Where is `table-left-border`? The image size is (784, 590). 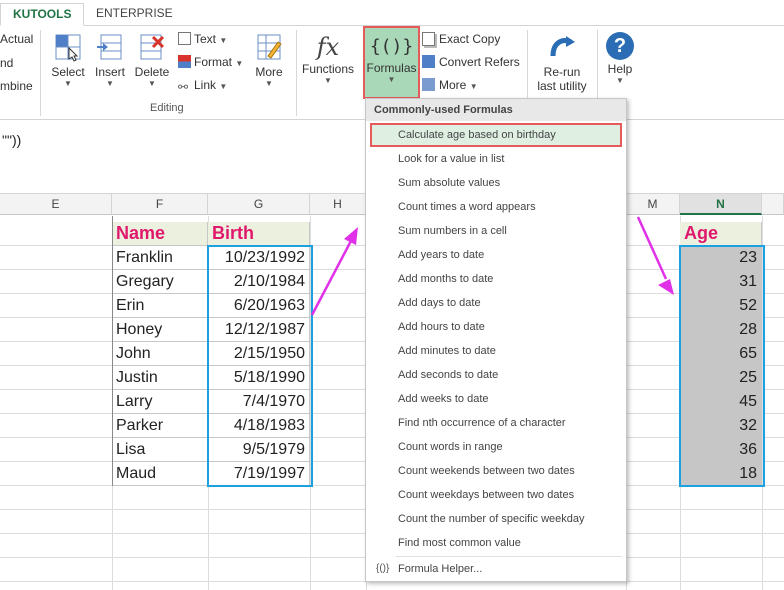 table-left-border is located at coordinates (112, 351).